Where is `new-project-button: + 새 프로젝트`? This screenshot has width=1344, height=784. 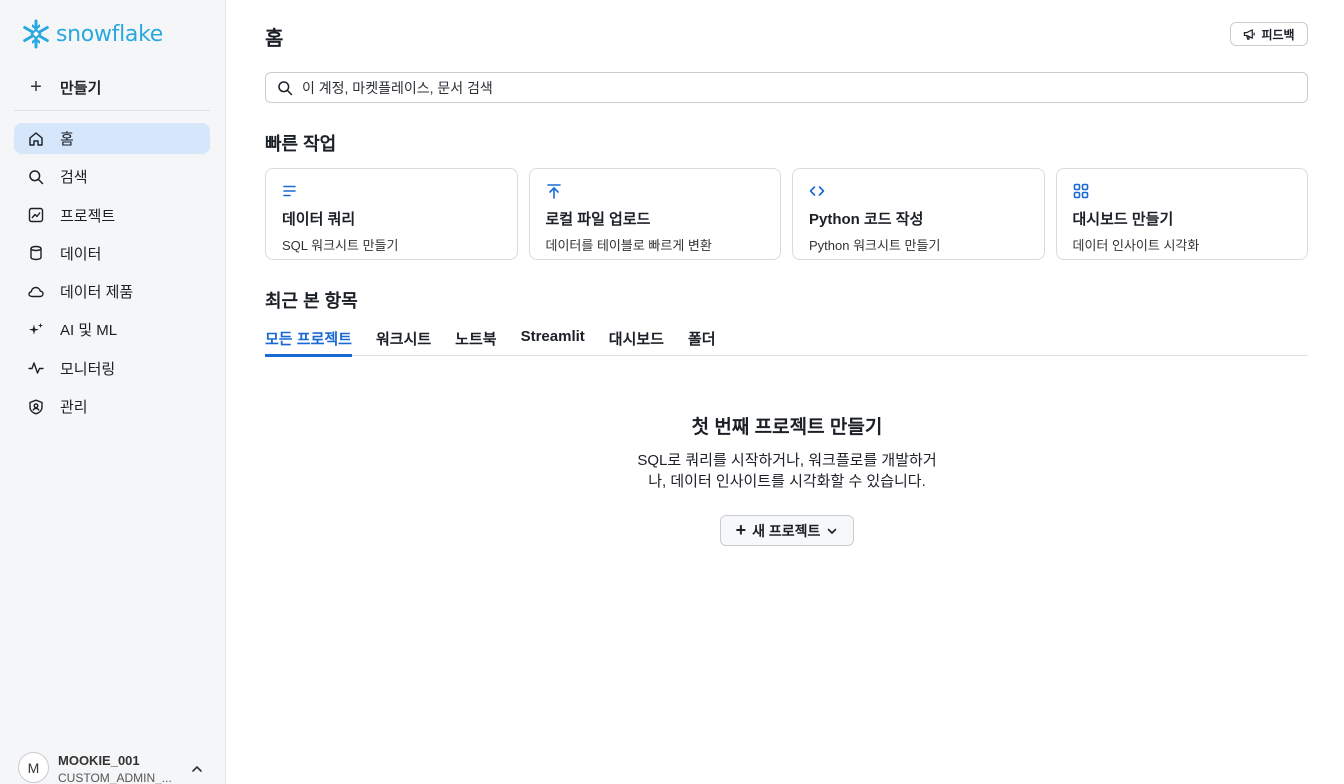
new-project-button: + 새 프로젝트 is located at coordinates (787, 530).